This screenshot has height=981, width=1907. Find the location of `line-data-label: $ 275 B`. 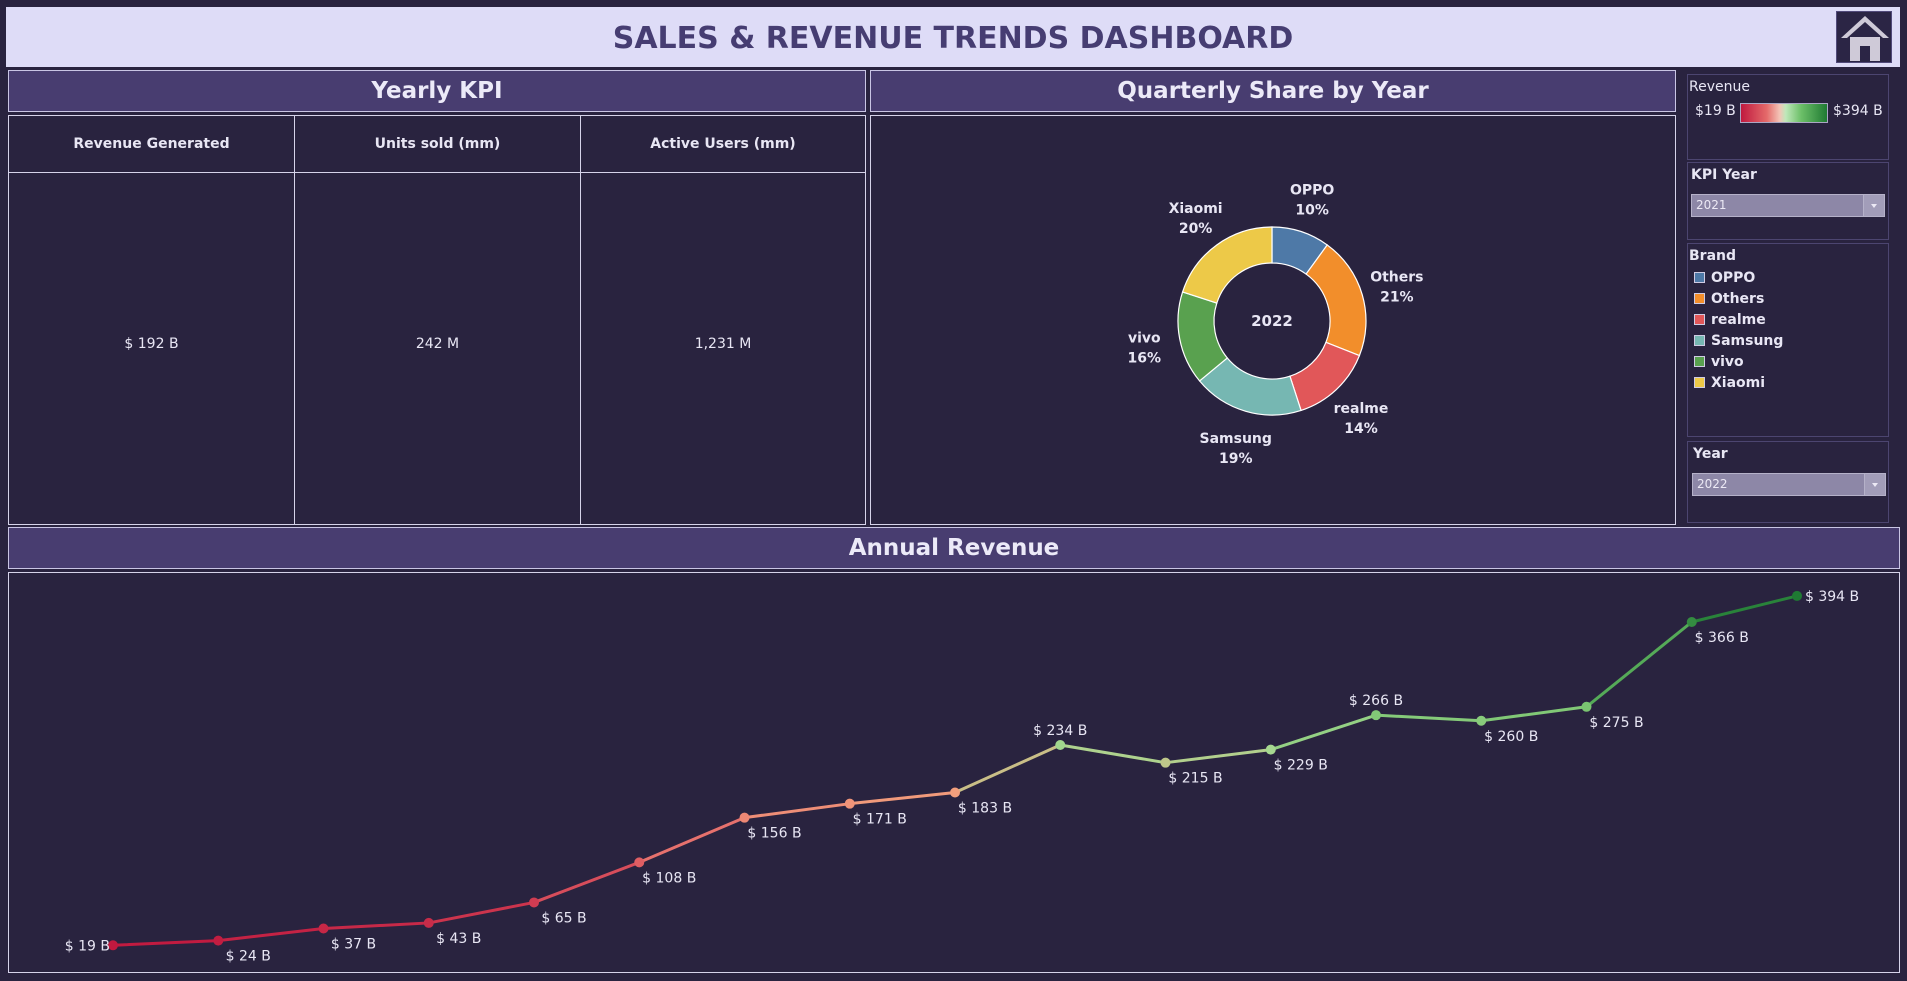

line-data-label: $ 275 B is located at coordinates (1616, 723).